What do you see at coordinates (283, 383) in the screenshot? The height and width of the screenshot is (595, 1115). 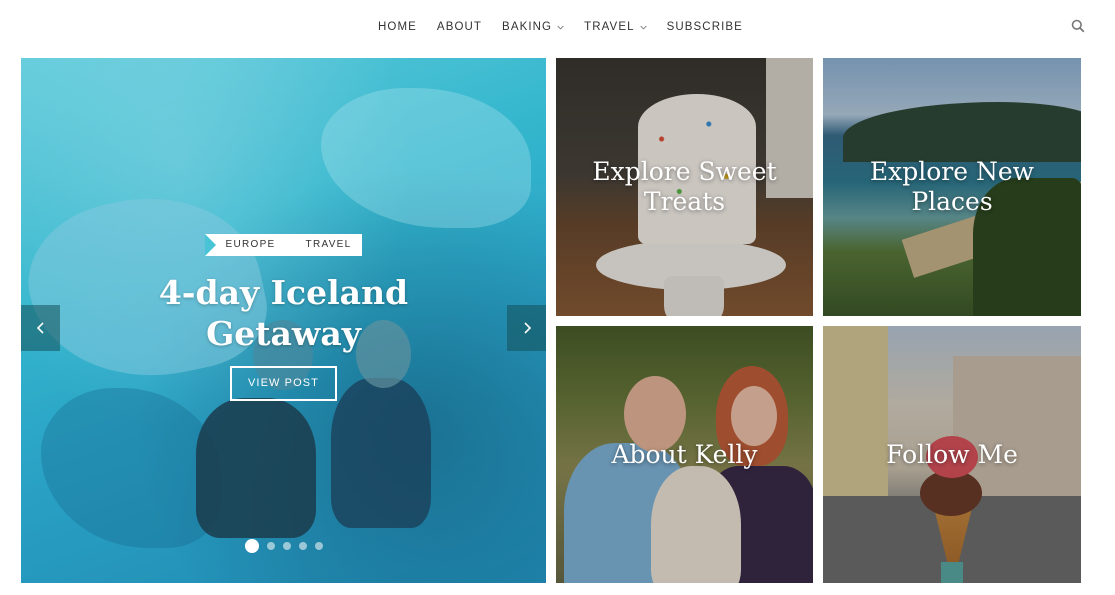 I see `view-post-button: VIEW POST` at bounding box center [283, 383].